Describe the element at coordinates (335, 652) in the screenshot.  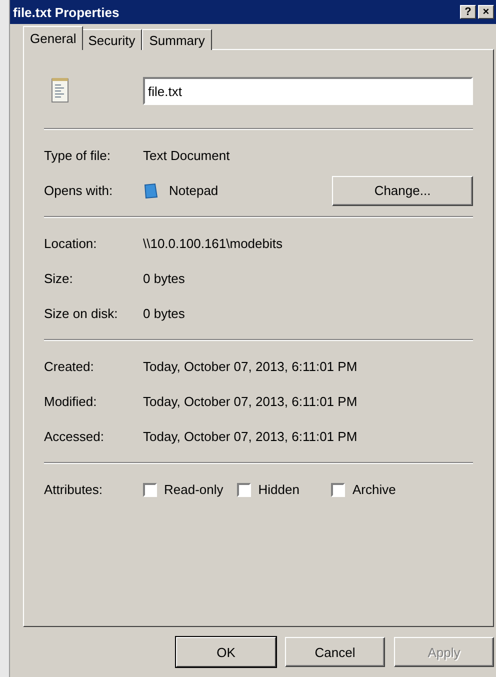
I see `dialog-button: Cancel` at that location.